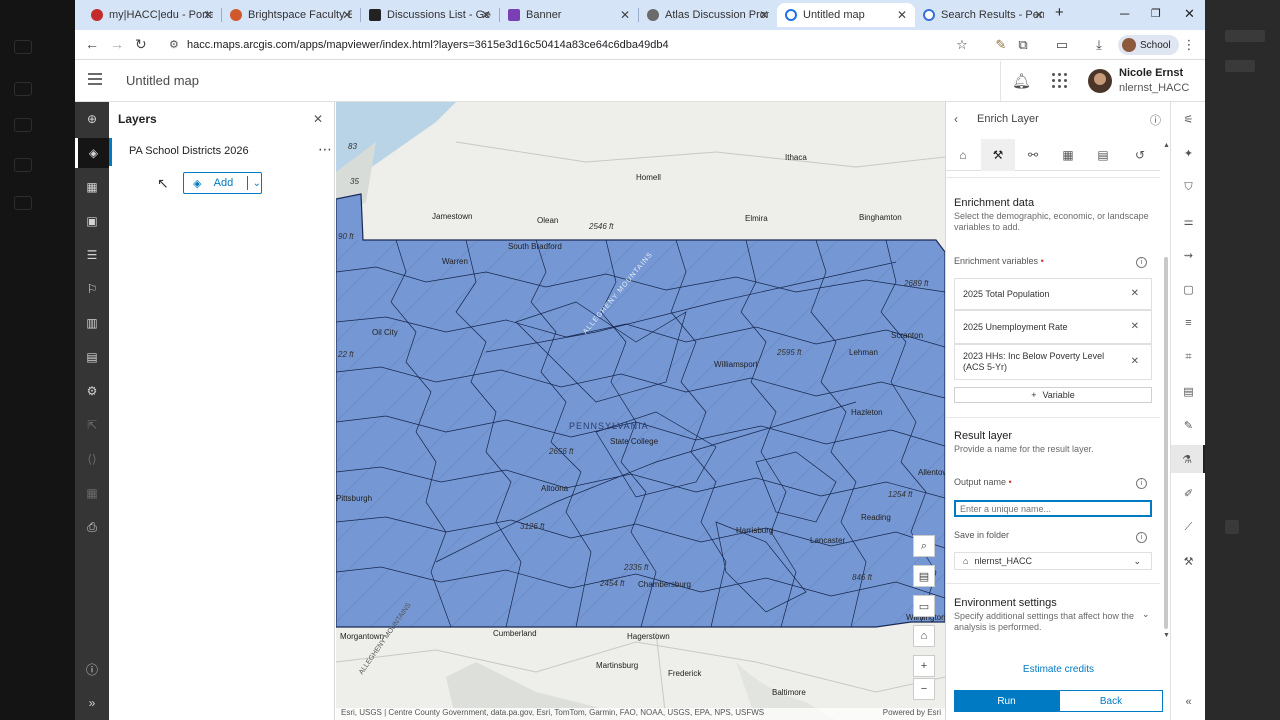  What do you see at coordinates (1005, 603) in the screenshot?
I see `environment-settings-title: Environment settings` at bounding box center [1005, 603].